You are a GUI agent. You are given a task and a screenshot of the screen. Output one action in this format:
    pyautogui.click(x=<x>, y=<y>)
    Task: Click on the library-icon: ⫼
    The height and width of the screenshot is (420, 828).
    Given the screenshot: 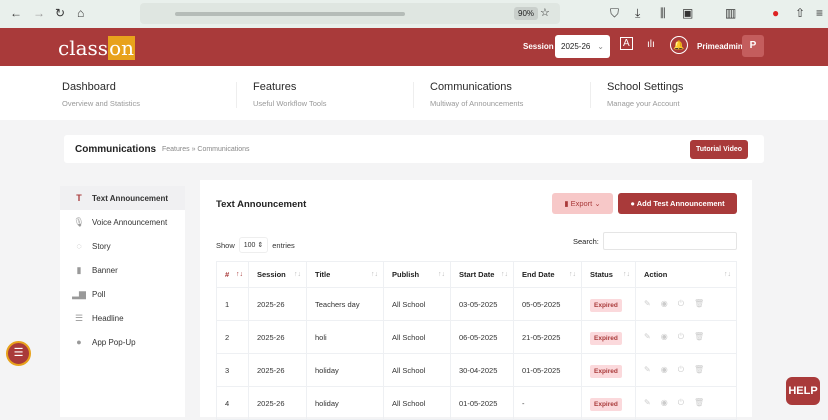 What is the action you would take?
    pyautogui.click(x=663, y=13)
    